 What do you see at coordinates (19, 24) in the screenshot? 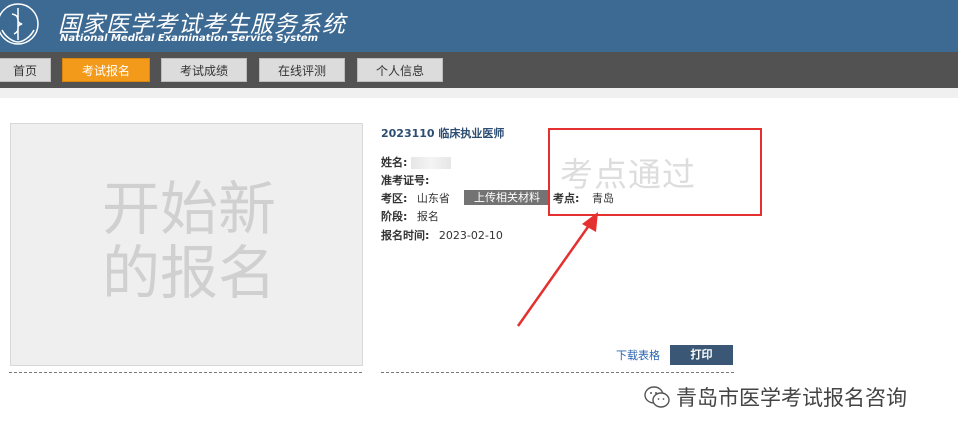
I see `medical-emblem-icon` at bounding box center [19, 24].